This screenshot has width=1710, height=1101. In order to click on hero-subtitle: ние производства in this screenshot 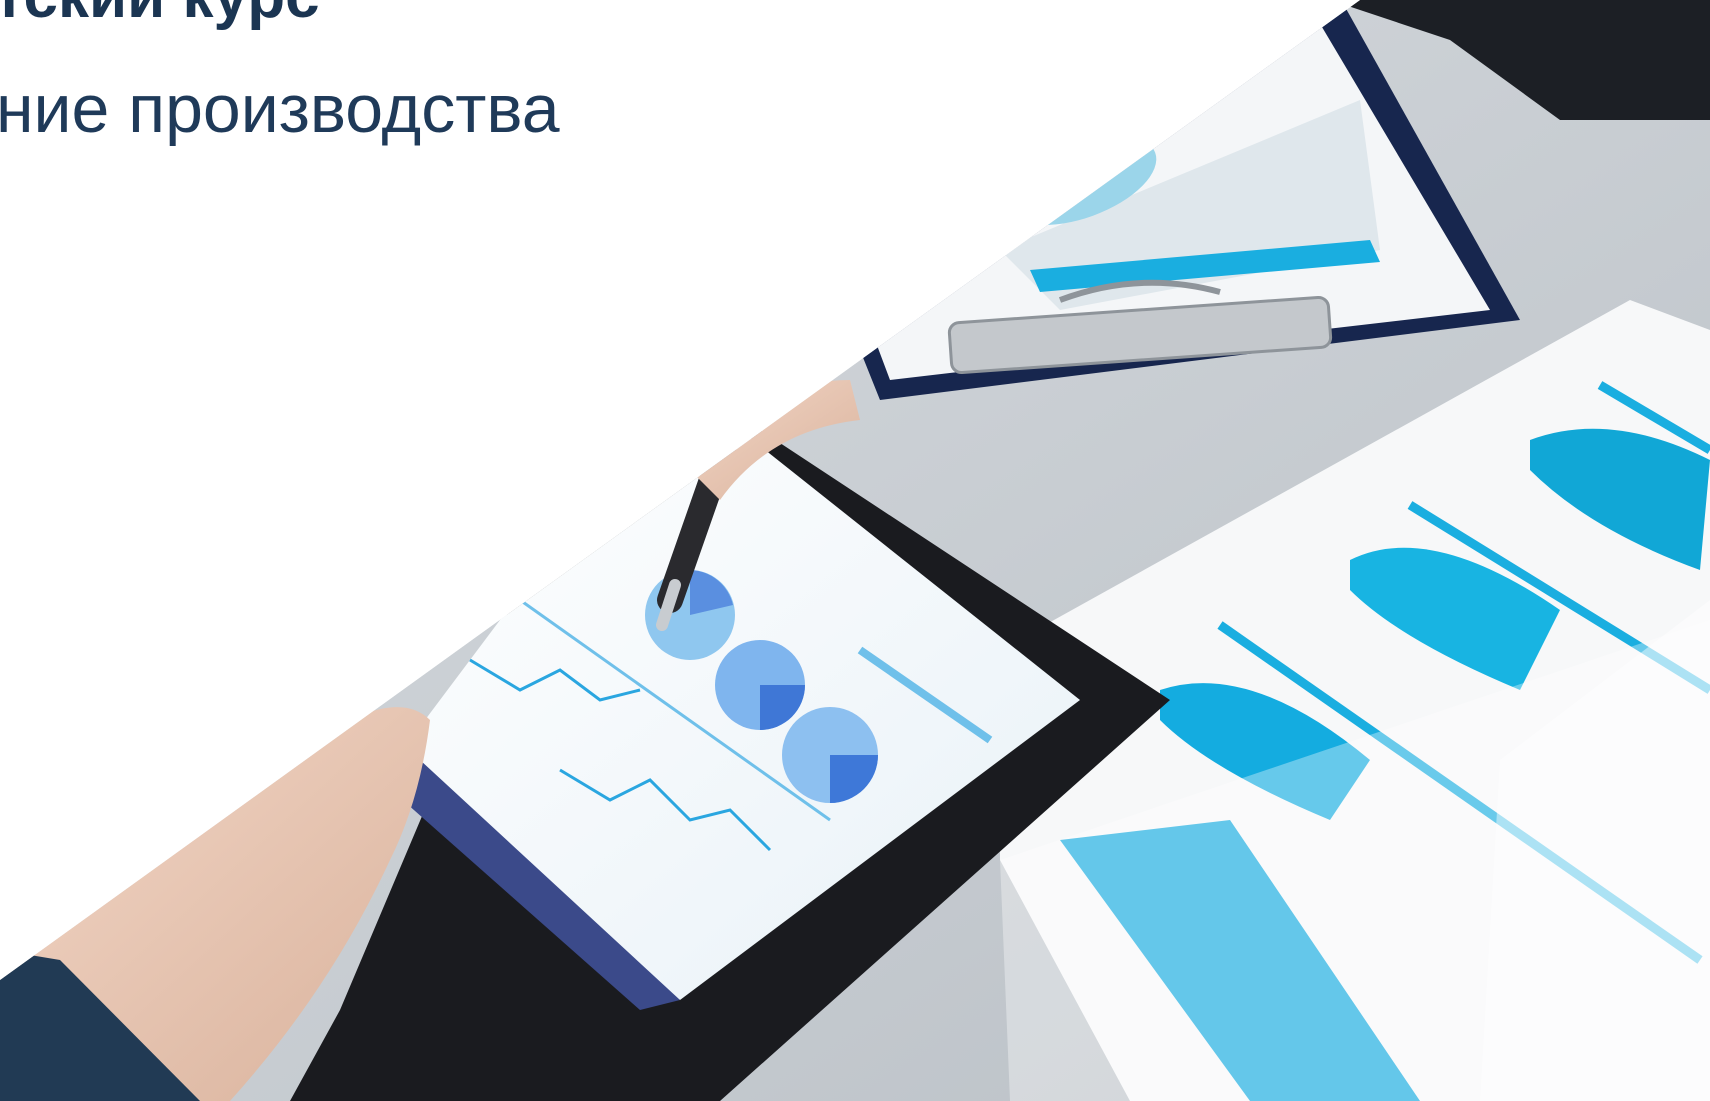, I will do `click(280, 109)`.